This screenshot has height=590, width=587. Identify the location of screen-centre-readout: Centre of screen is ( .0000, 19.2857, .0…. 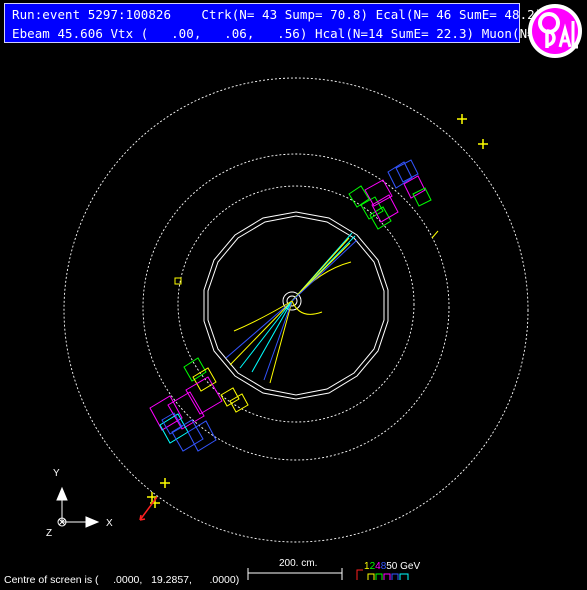
(122, 580).